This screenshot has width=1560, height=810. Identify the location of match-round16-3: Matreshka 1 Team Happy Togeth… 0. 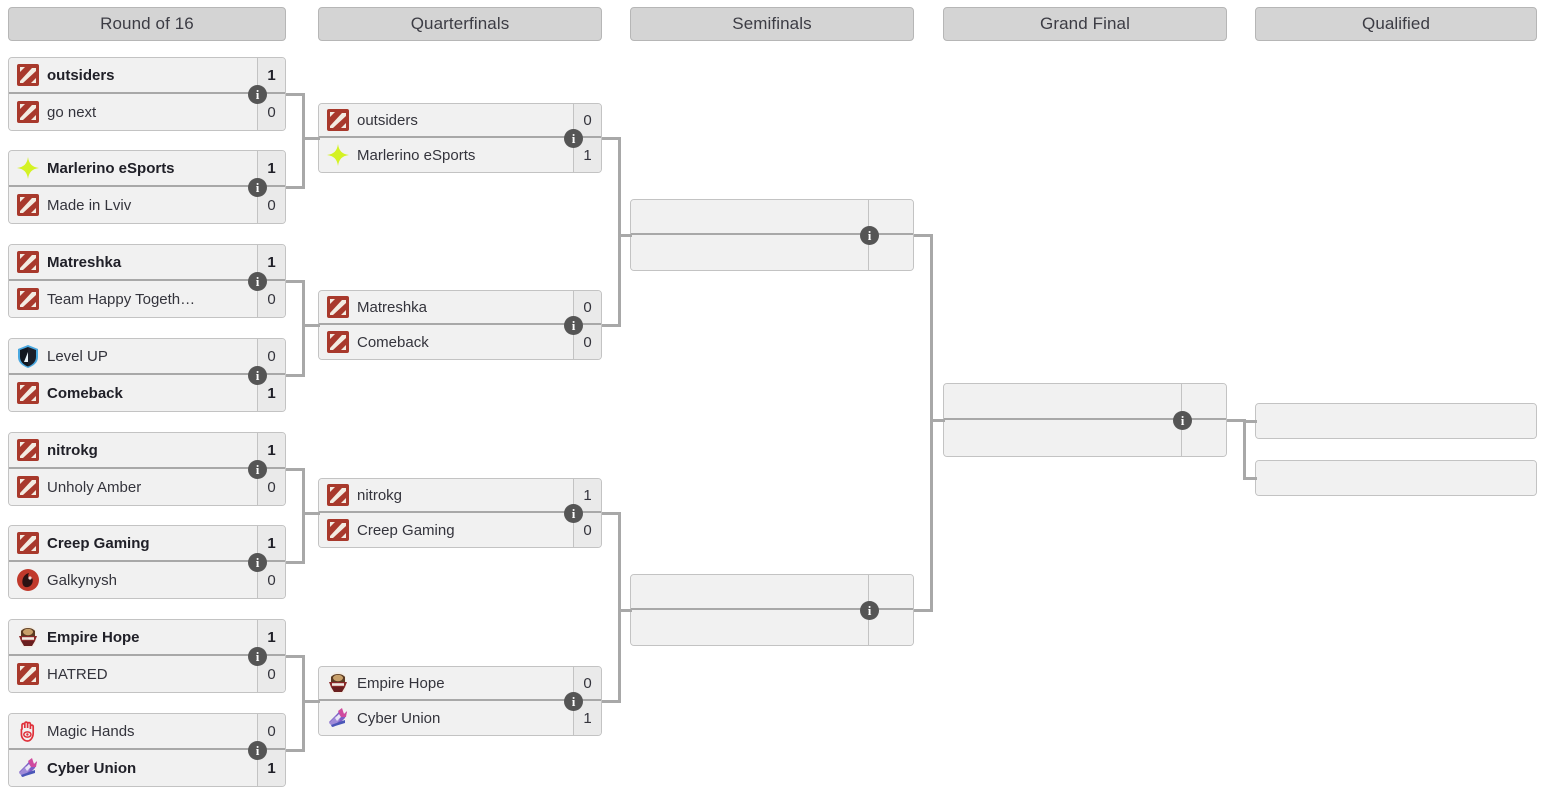
(147, 281).